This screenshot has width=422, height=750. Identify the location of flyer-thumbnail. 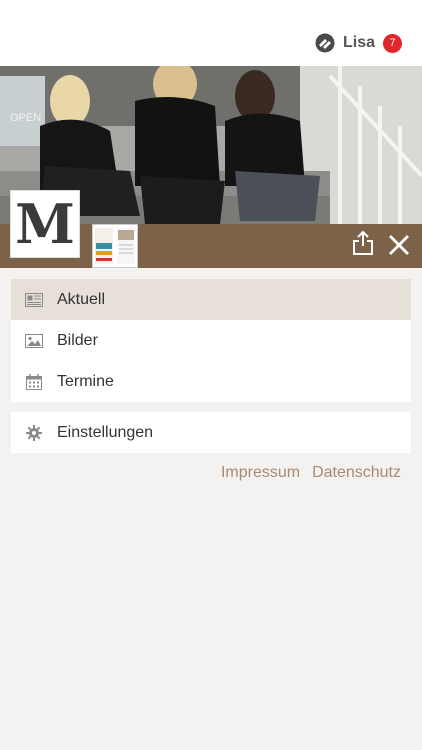
(115, 246).